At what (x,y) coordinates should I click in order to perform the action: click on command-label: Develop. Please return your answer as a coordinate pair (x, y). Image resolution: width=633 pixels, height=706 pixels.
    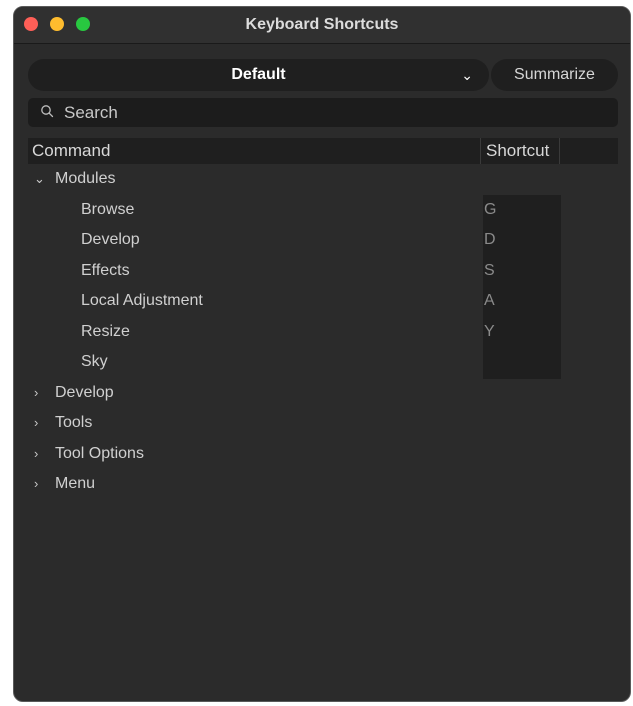
    Looking at the image, I should click on (110, 239).